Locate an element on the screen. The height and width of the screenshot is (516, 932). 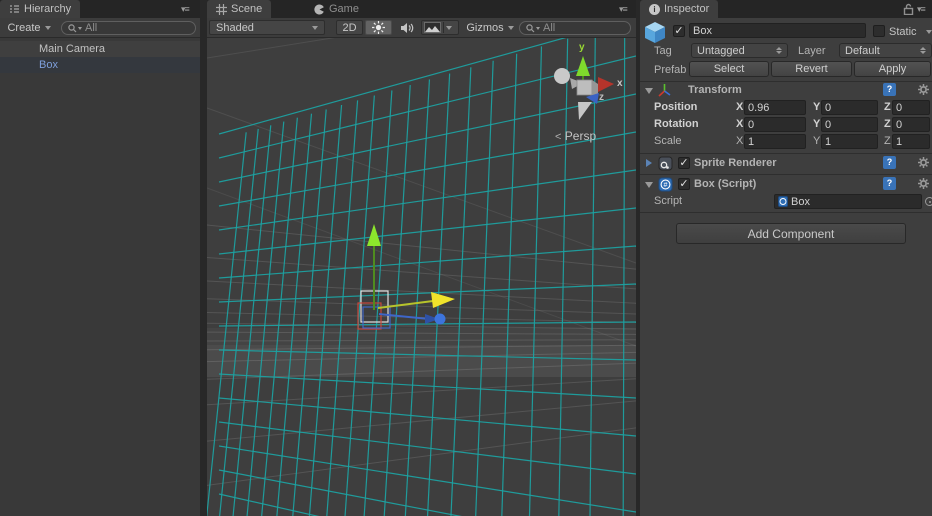
sprite-renderer-gear-icon is located at coordinates (923, 162).